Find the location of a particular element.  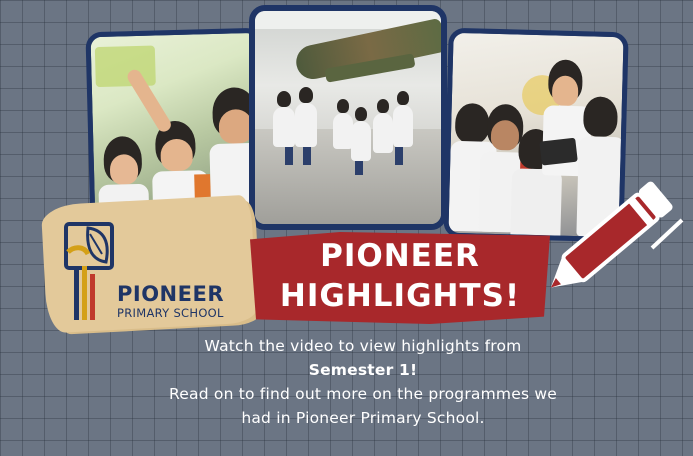

caption-line4: had in Pioneer Primary School. is located at coordinates (363, 418).